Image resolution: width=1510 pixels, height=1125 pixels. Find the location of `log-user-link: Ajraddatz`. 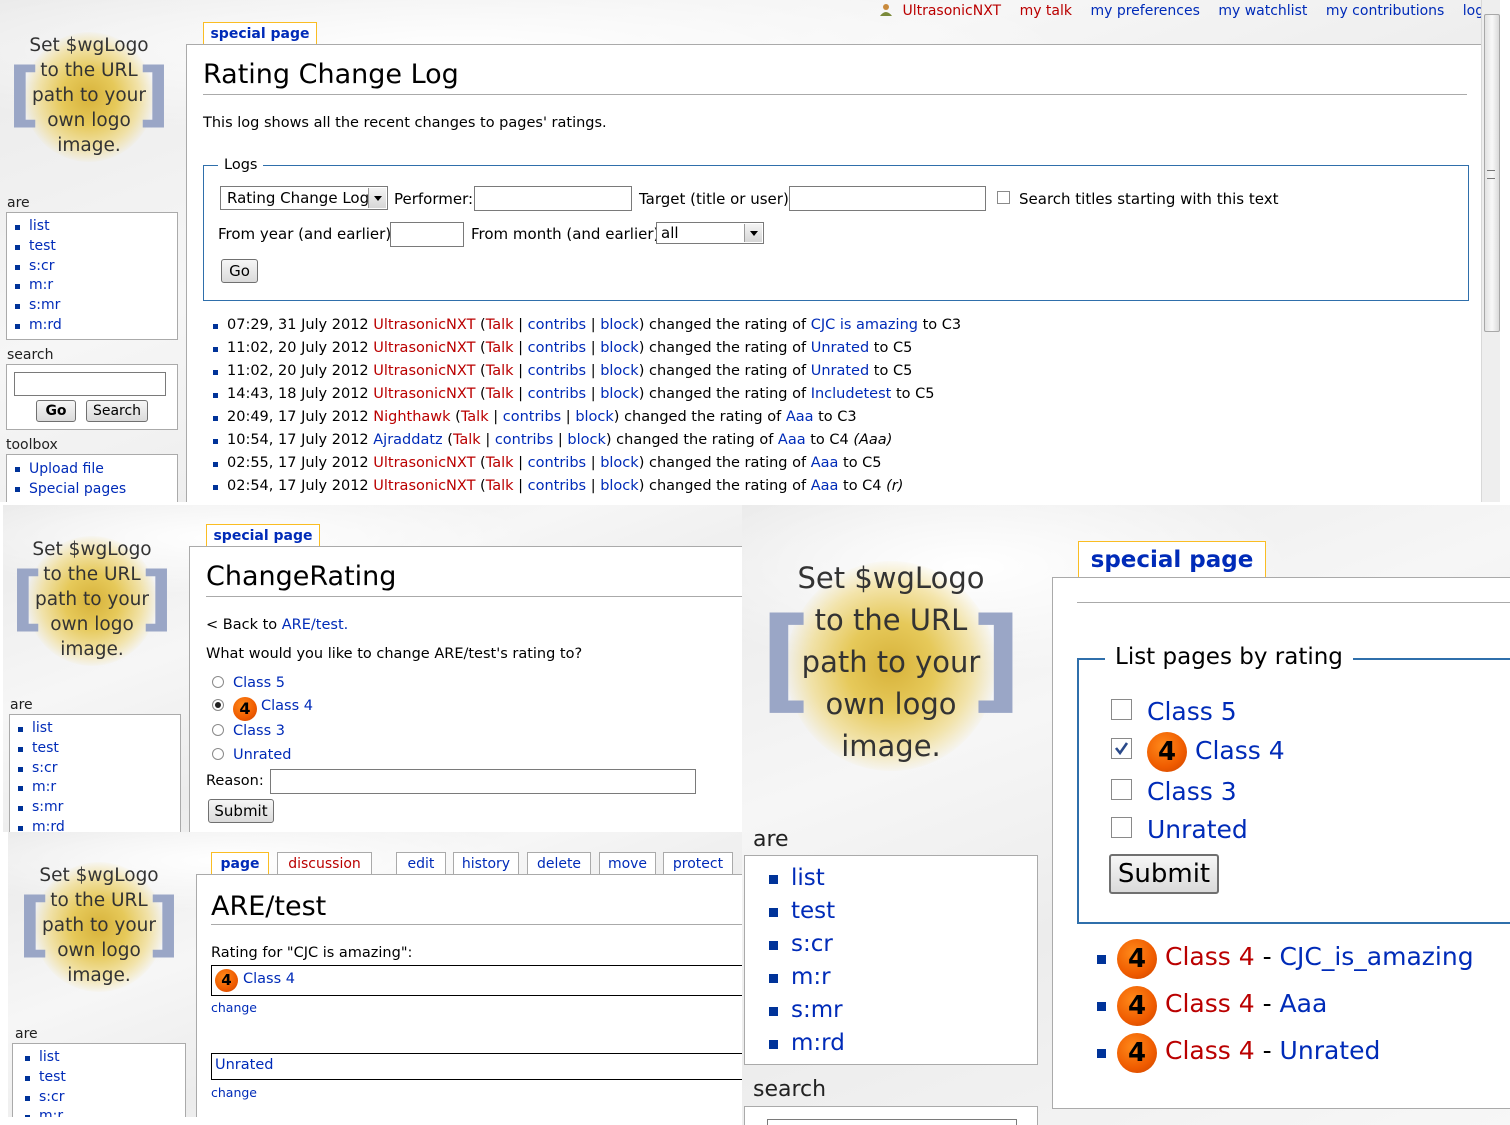

log-user-link: Ajraddatz is located at coordinates (407, 440).